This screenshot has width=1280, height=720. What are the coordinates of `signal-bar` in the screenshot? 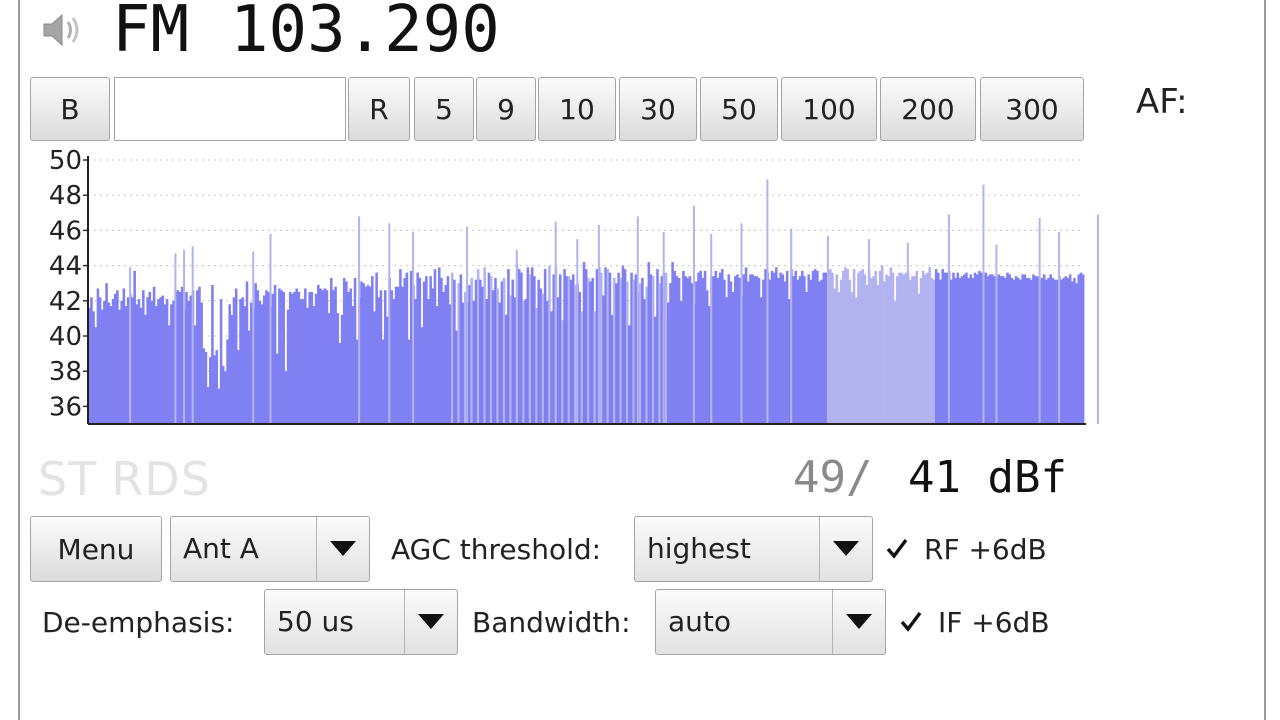 It's located at (1083, 349).